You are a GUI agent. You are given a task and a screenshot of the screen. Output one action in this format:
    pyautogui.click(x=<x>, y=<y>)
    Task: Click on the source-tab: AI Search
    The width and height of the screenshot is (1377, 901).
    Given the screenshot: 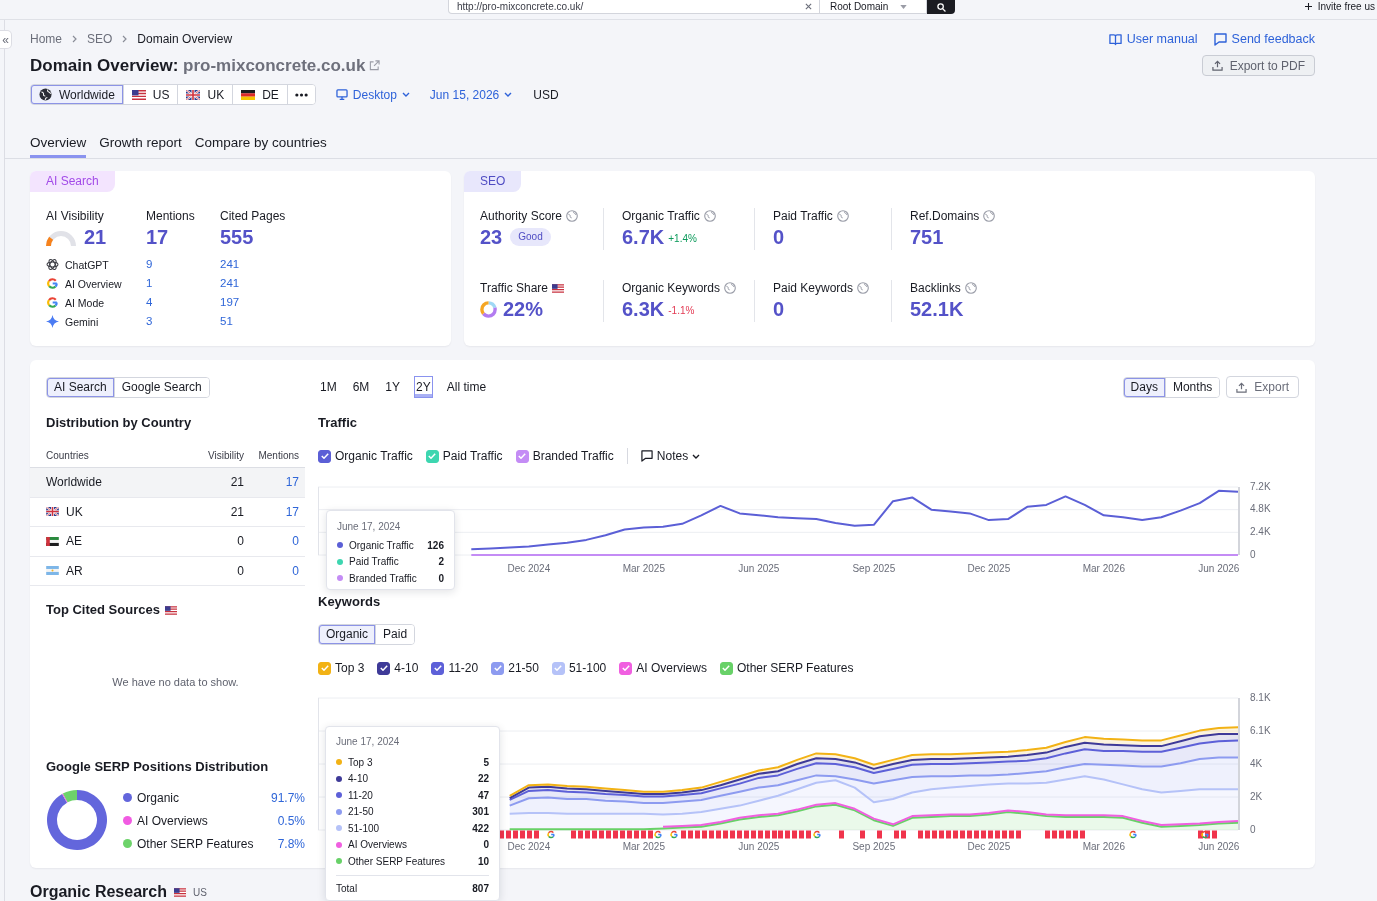 What is the action you would take?
    pyautogui.click(x=81, y=387)
    